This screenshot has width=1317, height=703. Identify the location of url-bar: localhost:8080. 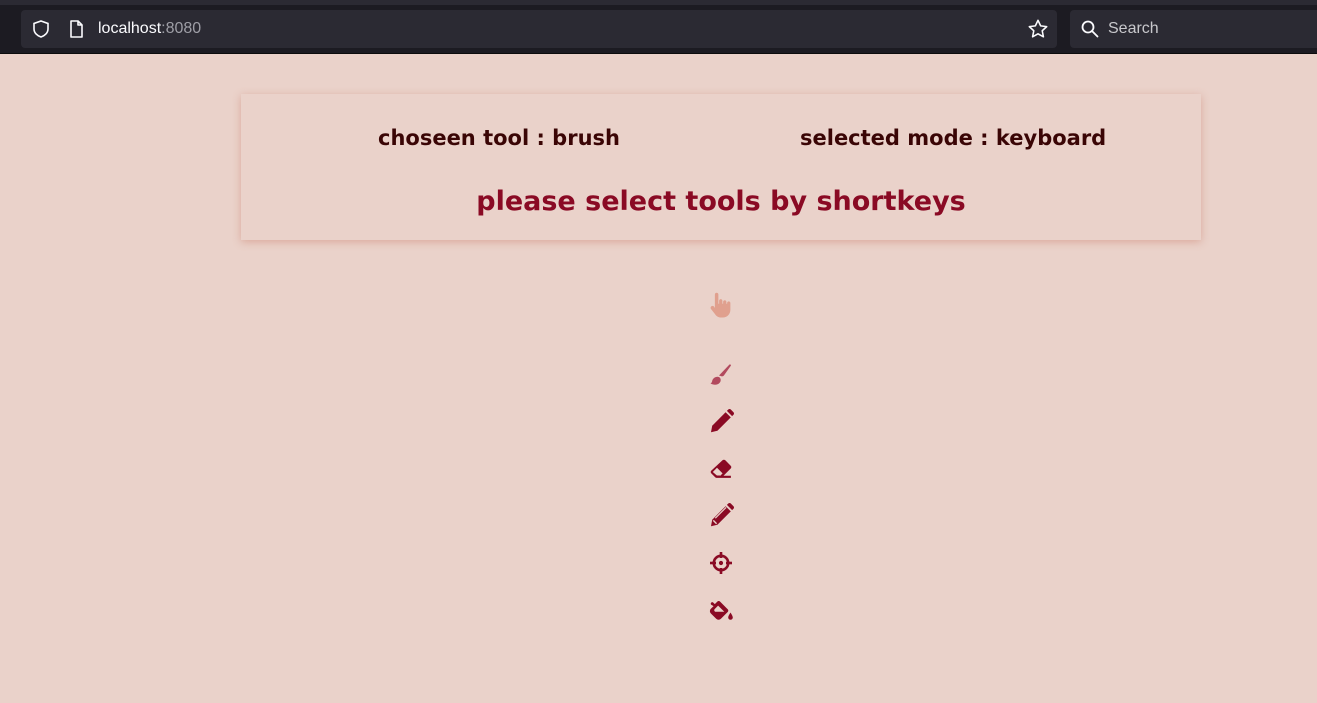
(539, 29).